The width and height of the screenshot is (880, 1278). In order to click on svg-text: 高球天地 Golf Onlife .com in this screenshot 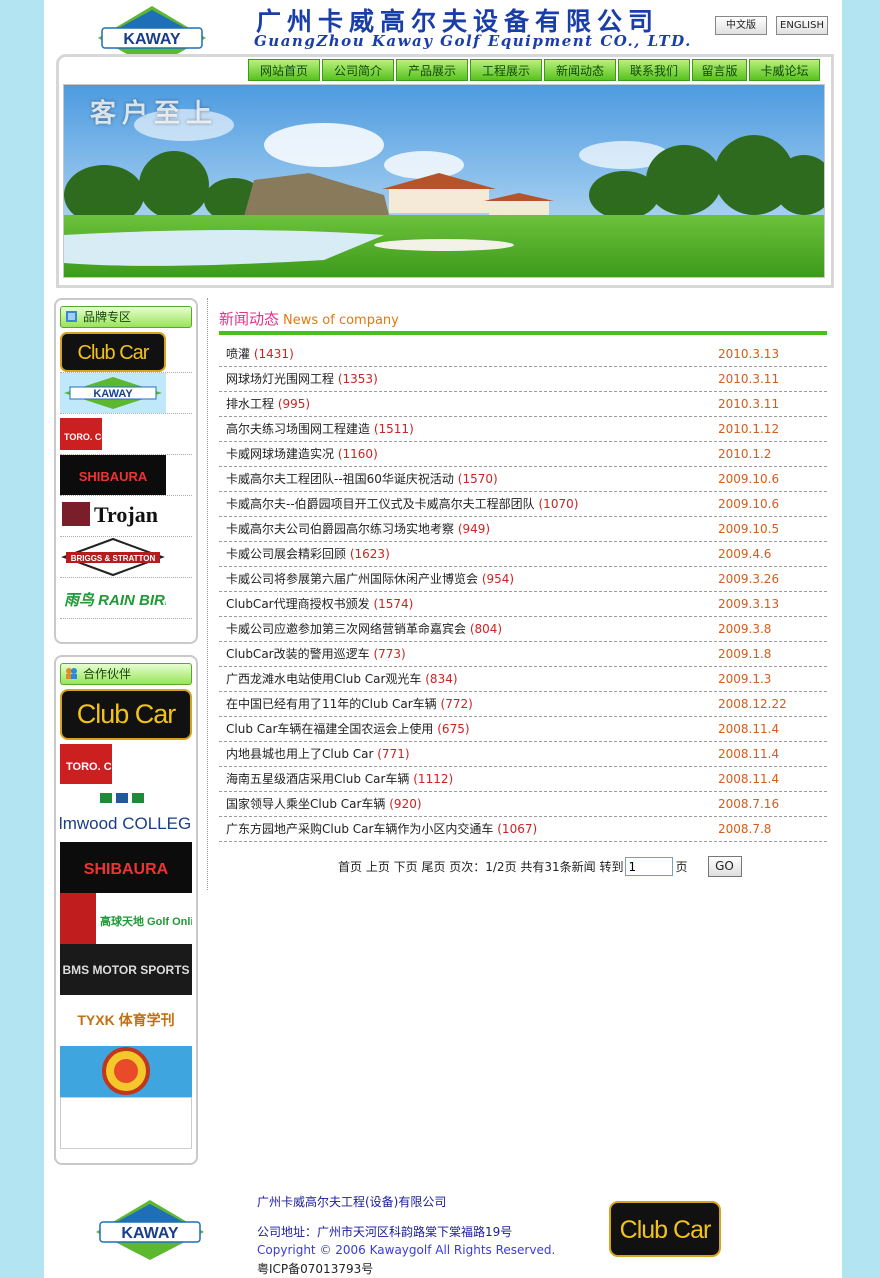, I will do `click(146, 921)`.